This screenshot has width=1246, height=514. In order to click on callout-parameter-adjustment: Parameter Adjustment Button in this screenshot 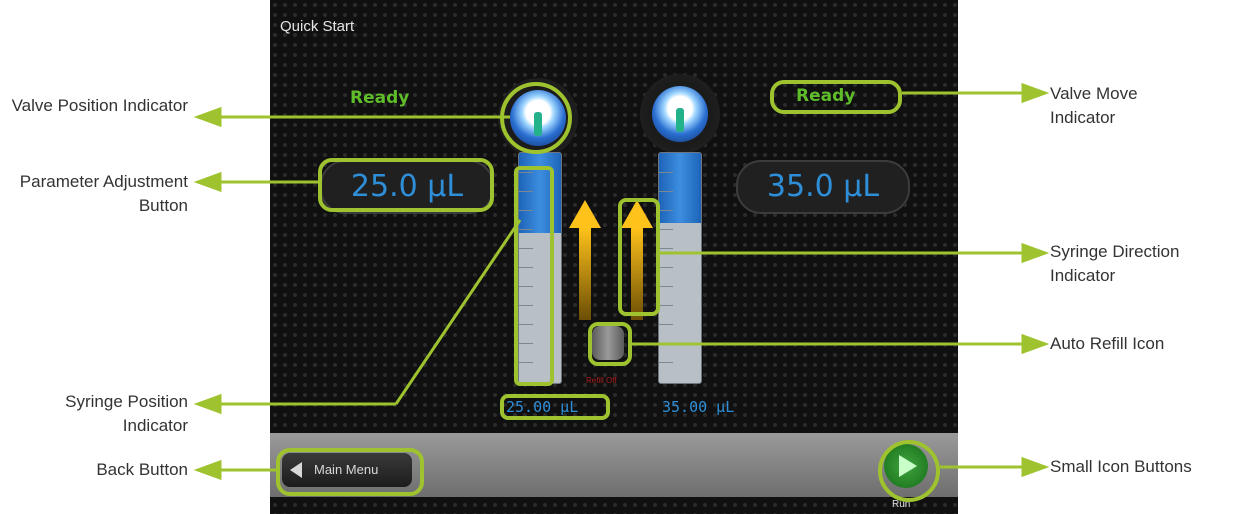, I will do `click(103, 193)`.